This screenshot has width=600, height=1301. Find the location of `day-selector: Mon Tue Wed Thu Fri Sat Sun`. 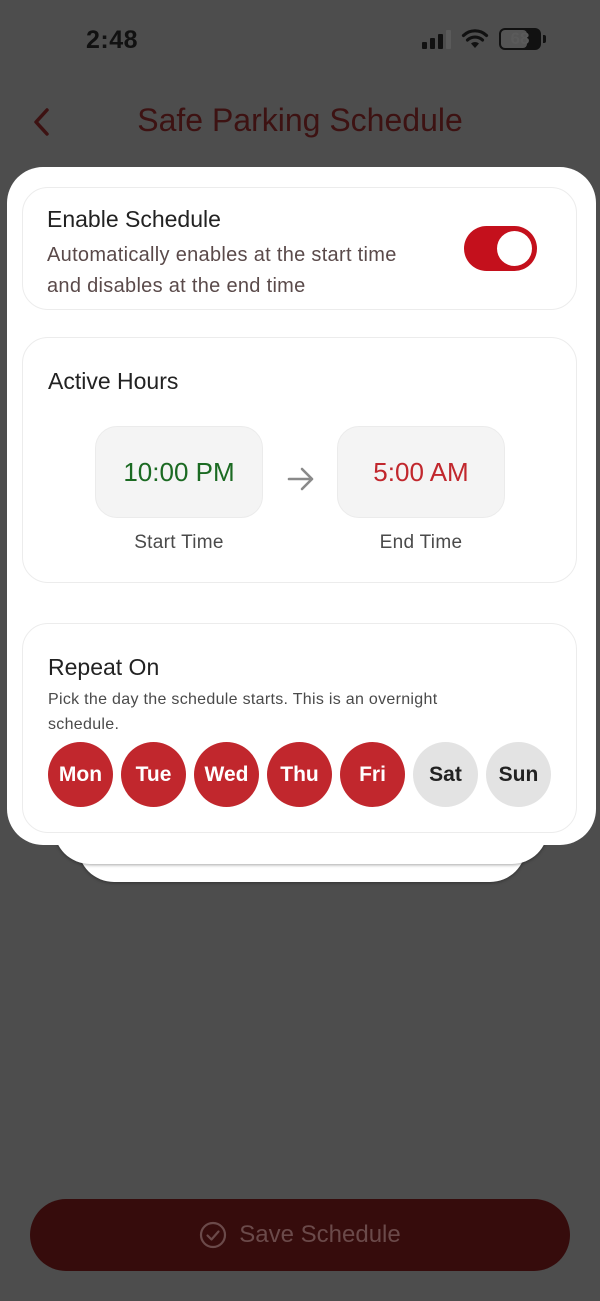

day-selector: Mon Tue Wed Thu Fri Sat Sun is located at coordinates (299, 774).